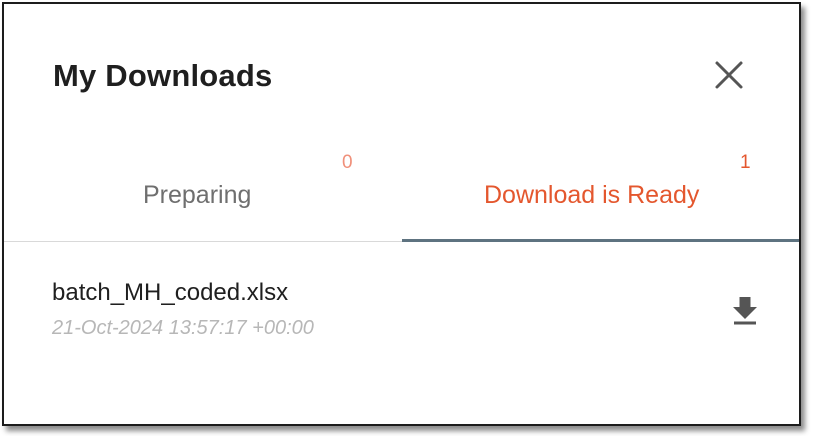  What do you see at coordinates (197, 195) in the screenshot?
I see `tab-preparing-label: Preparing` at bounding box center [197, 195].